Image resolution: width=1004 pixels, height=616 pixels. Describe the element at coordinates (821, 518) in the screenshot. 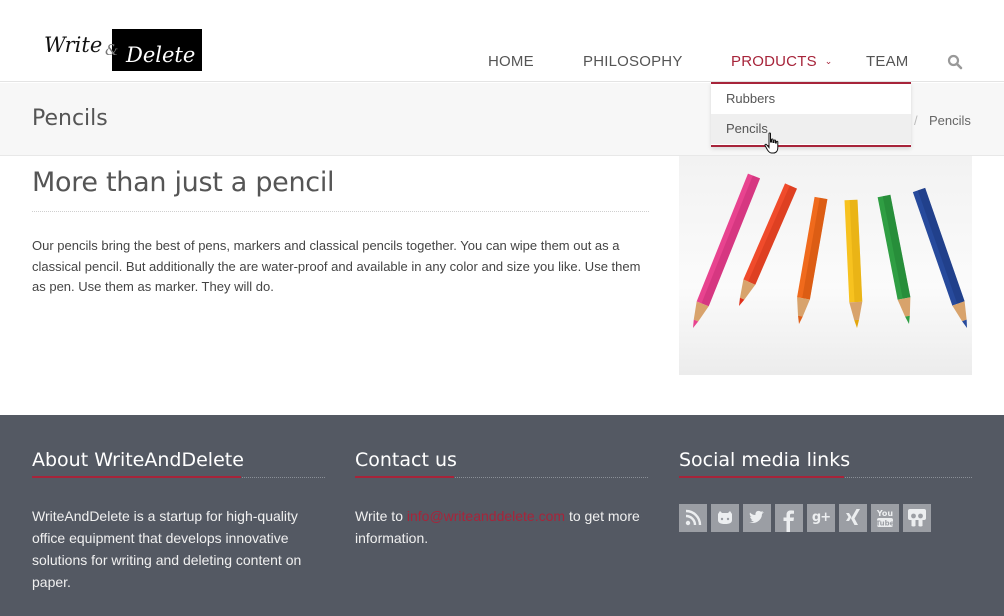

I see `google-plus-icon: g+` at that location.